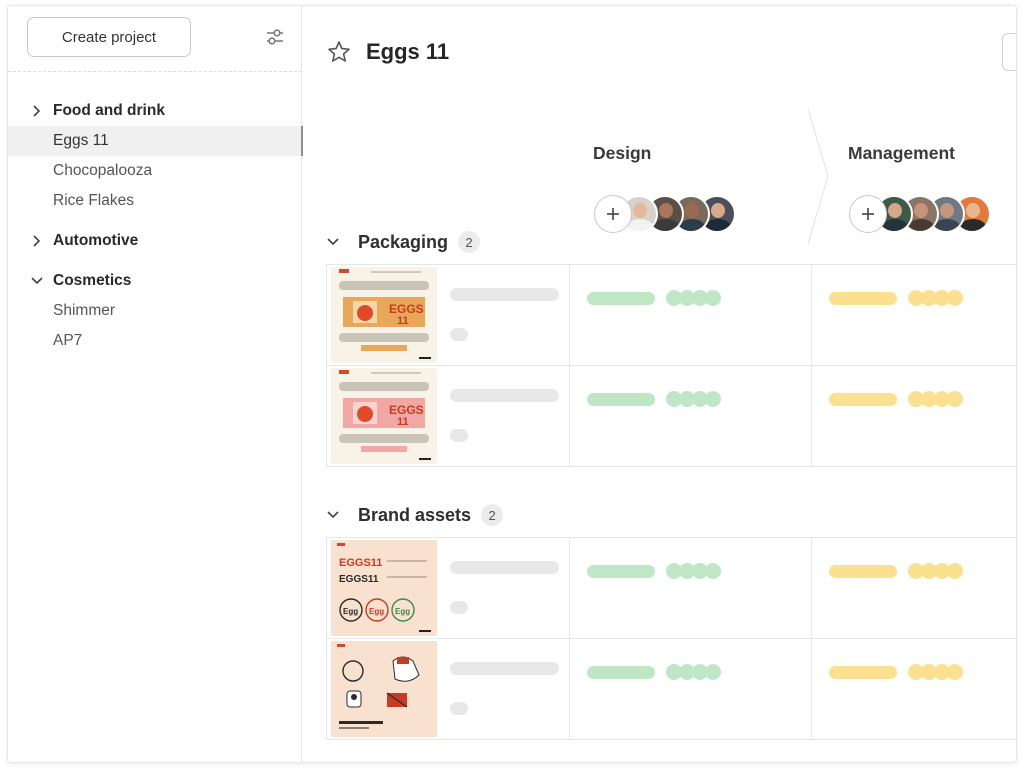 The image size is (1024, 771). Describe the element at coordinates (275, 37) in the screenshot. I see `filter-settings-icon` at that location.